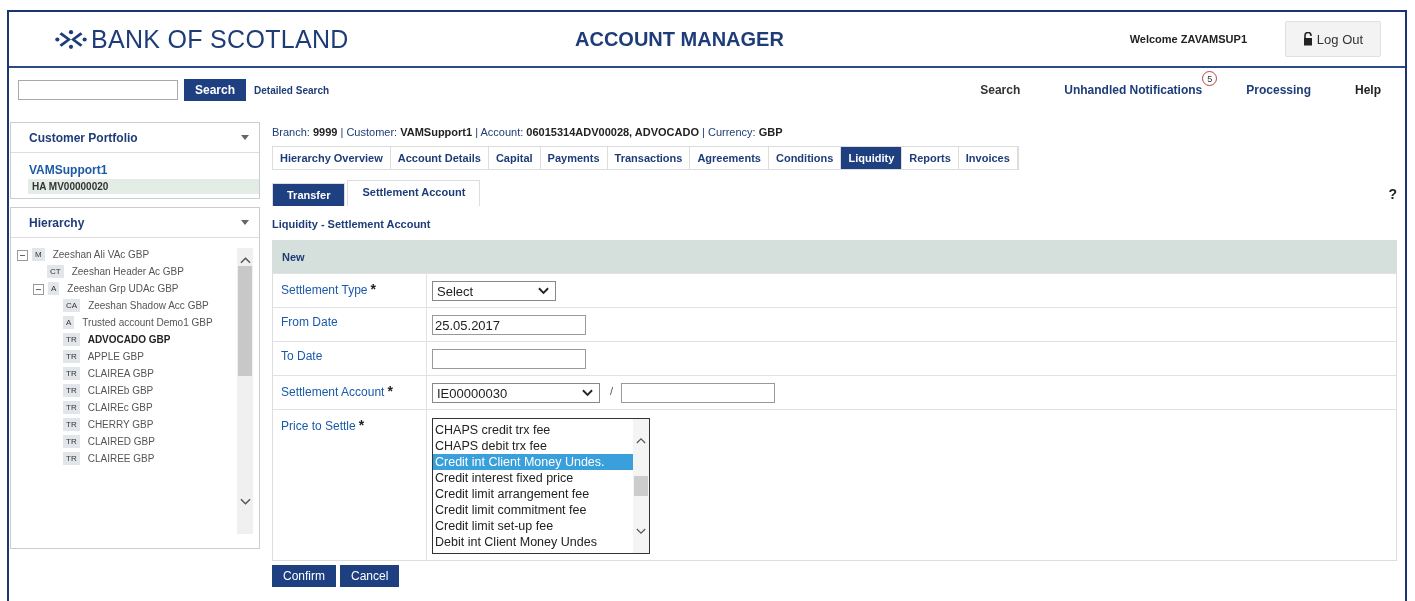 The height and width of the screenshot is (601, 1415). I want to click on tree-item: Zeeshan Grp UDAc GBP, so click(137, 289).